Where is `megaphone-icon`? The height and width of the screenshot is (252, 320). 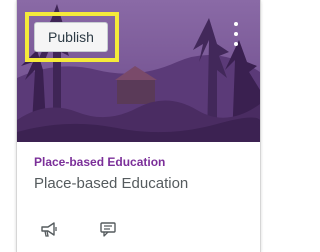 megaphone-icon is located at coordinates (49, 230).